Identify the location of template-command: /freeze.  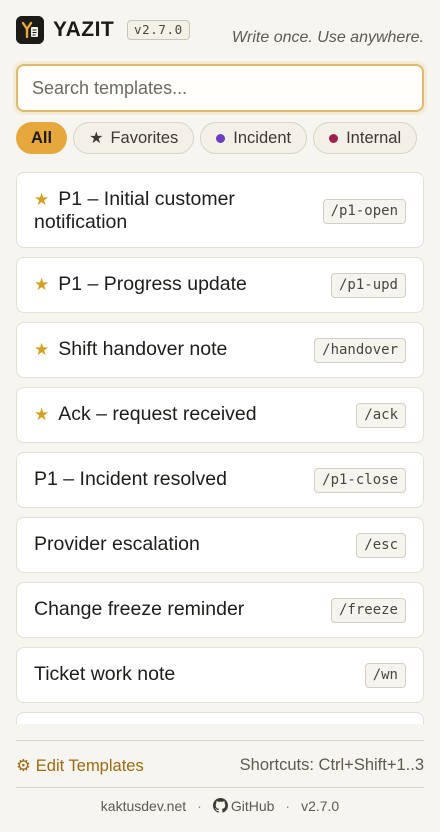
(368, 610).